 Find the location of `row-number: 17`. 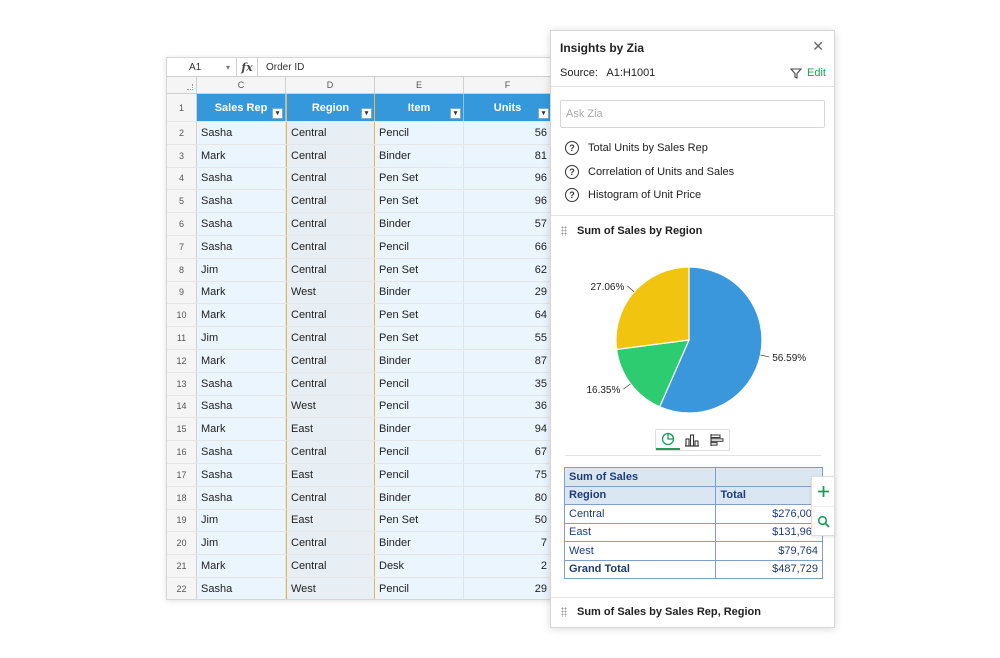

row-number: 17 is located at coordinates (182, 474).